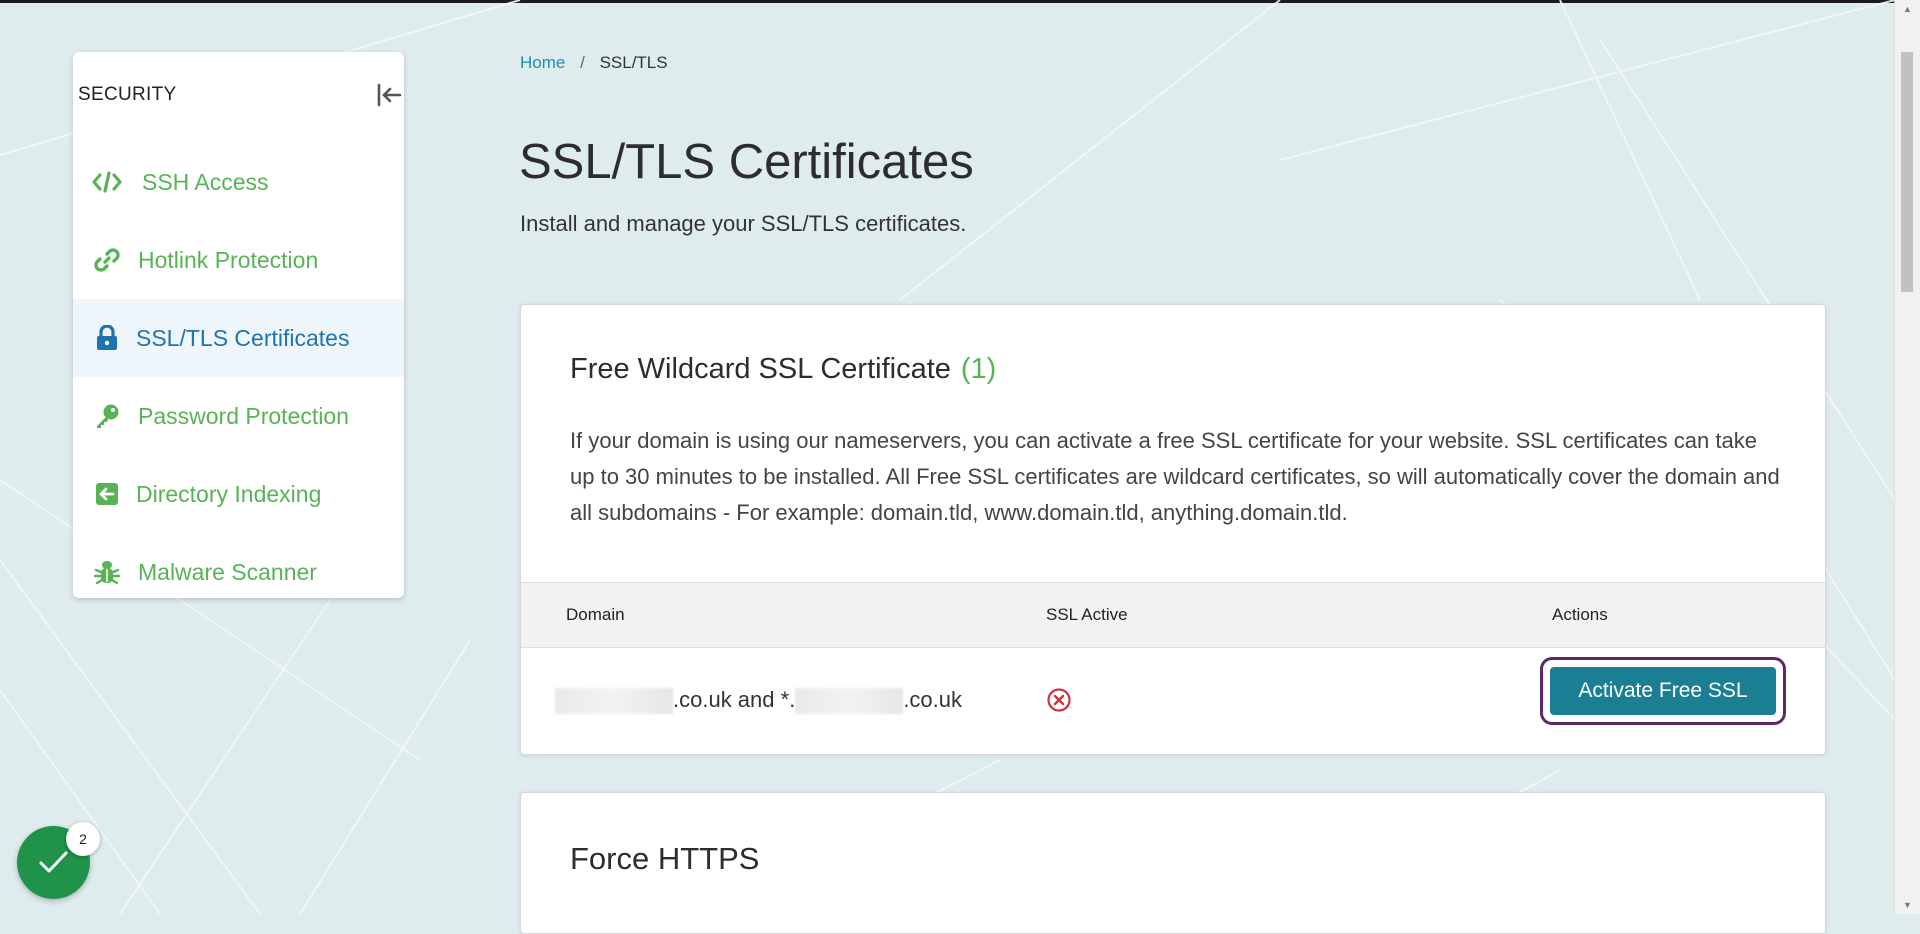 The height and width of the screenshot is (934, 1920). I want to click on column-header-actions: Actions, so click(1580, 614).